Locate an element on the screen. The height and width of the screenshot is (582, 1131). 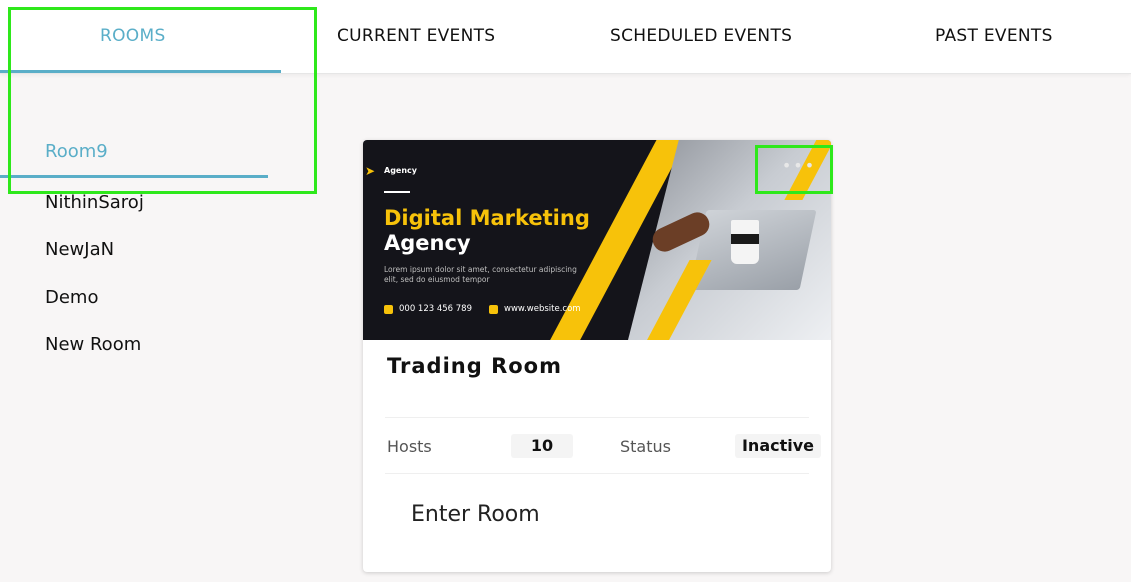
coffee-cup-graphic is located at coordinates (745, 242).